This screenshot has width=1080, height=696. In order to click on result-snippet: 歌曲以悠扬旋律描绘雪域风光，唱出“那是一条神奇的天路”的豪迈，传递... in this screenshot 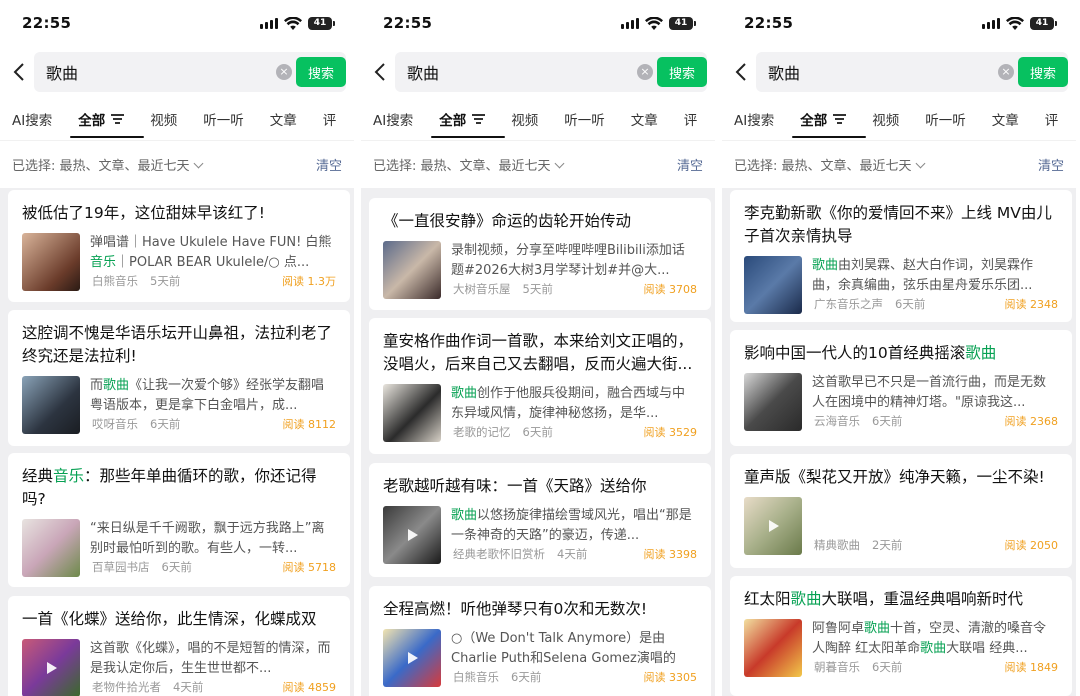, I will do `click(574, 526)`.